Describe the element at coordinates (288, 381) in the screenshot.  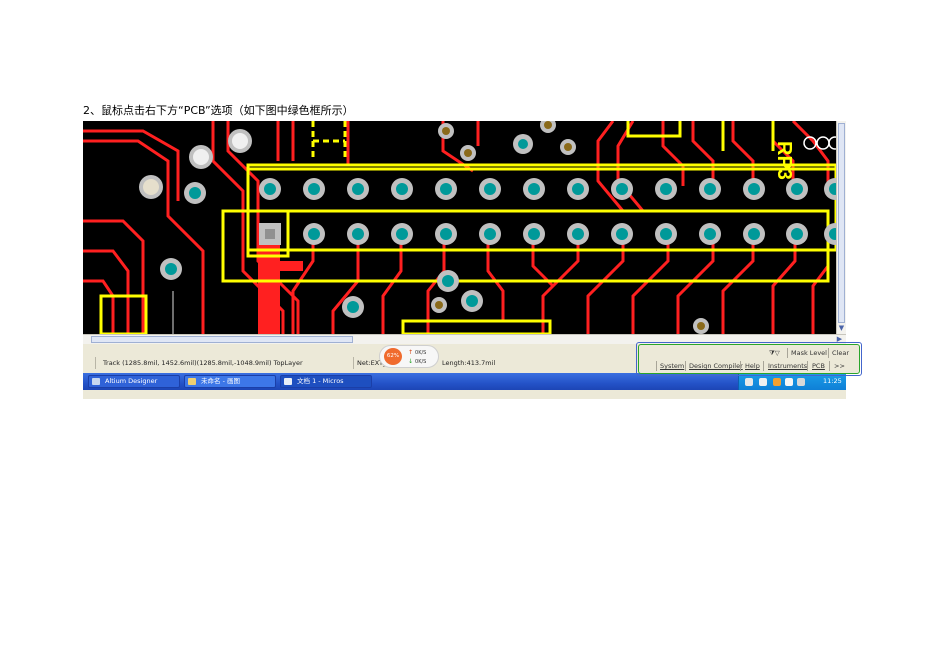
I see `document-icon` at that location.